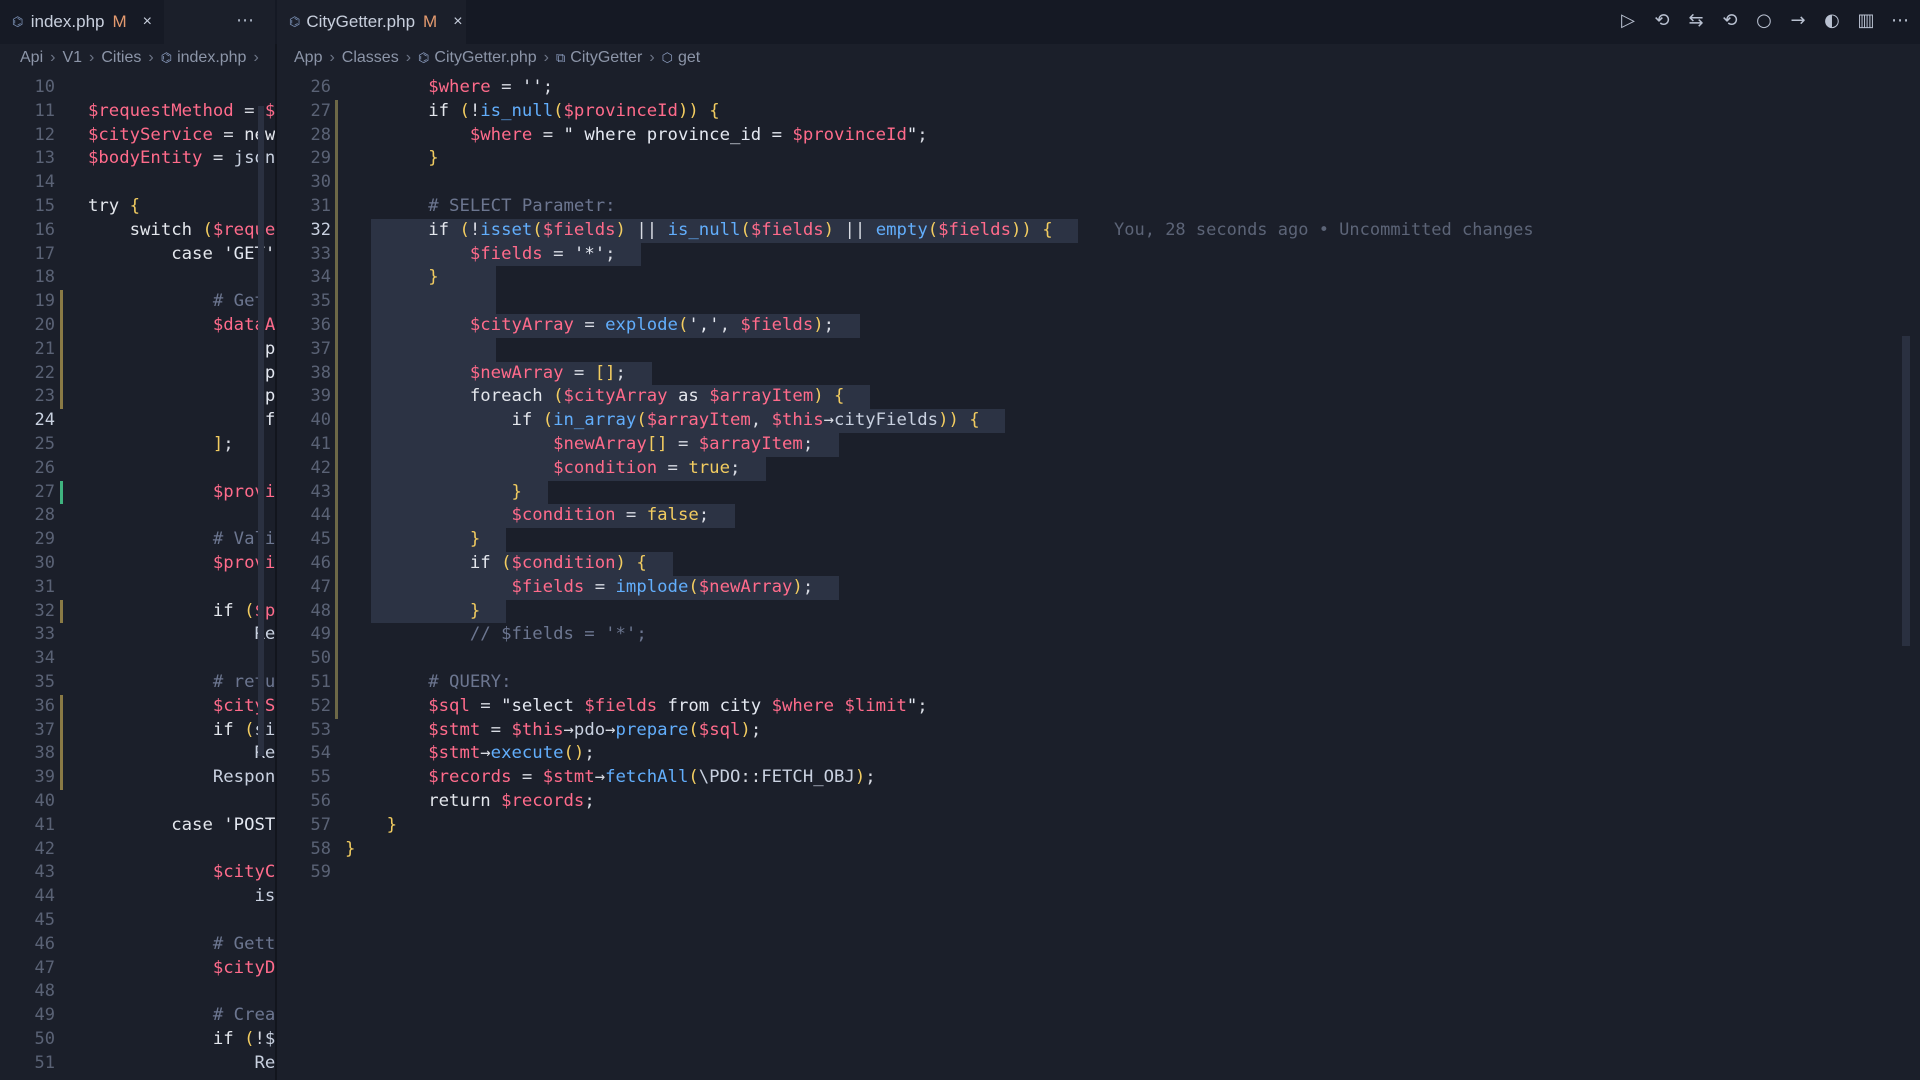 The image size is (1920, 1080). I want to click on code-line: case 'POST, so click(181, 826).